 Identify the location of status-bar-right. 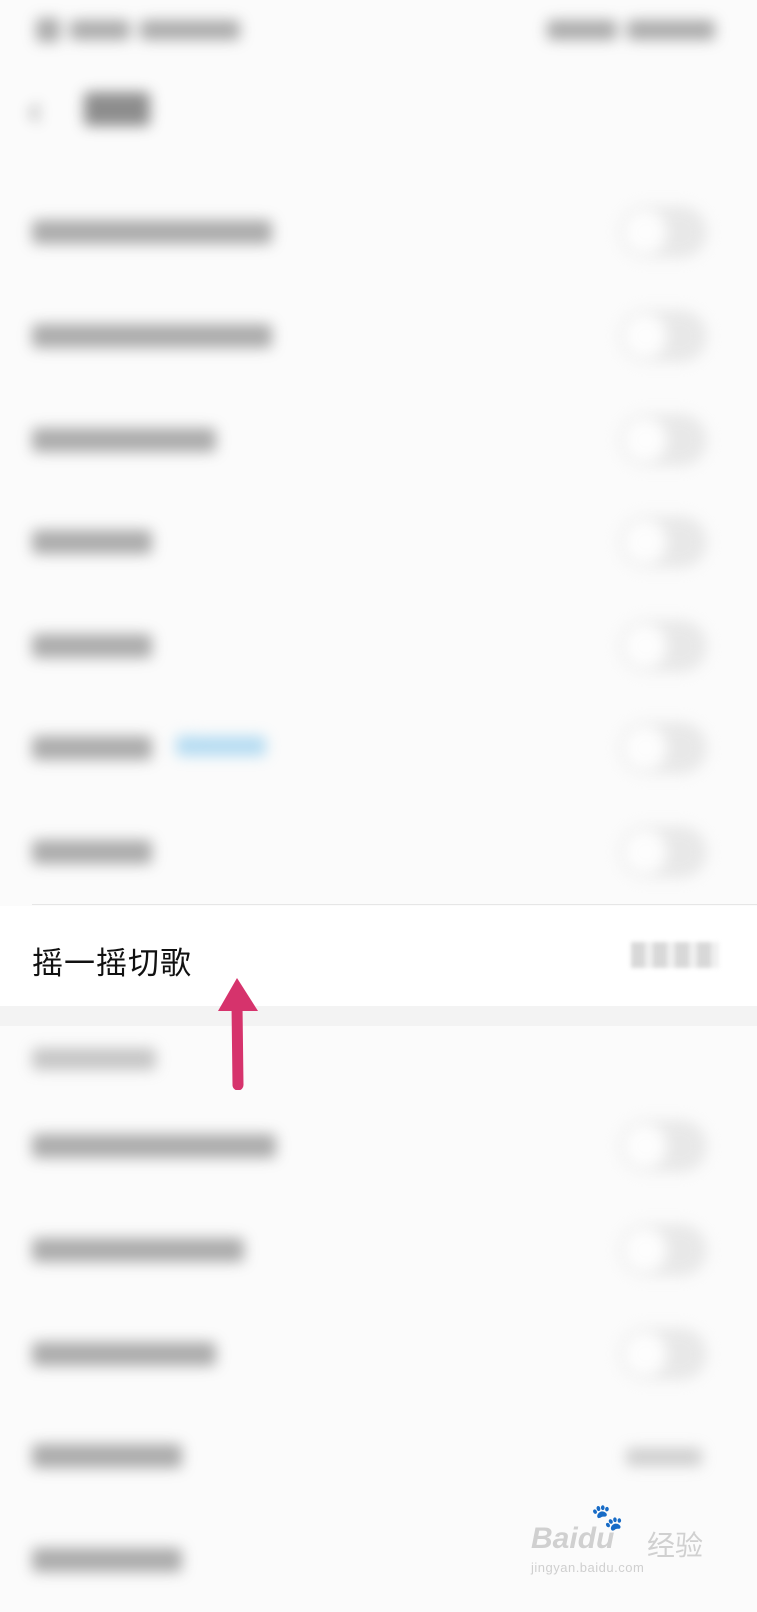
(631, 30).